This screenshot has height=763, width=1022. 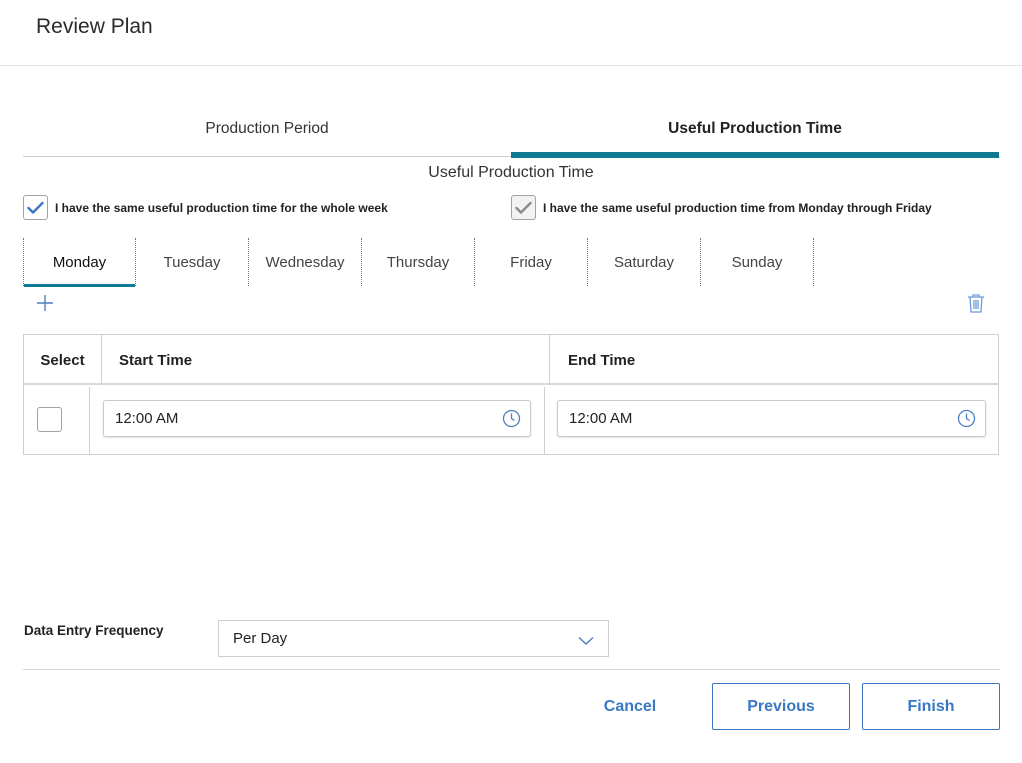 I want to click on cancel-button: Cancel, so click(x=630, y=706).